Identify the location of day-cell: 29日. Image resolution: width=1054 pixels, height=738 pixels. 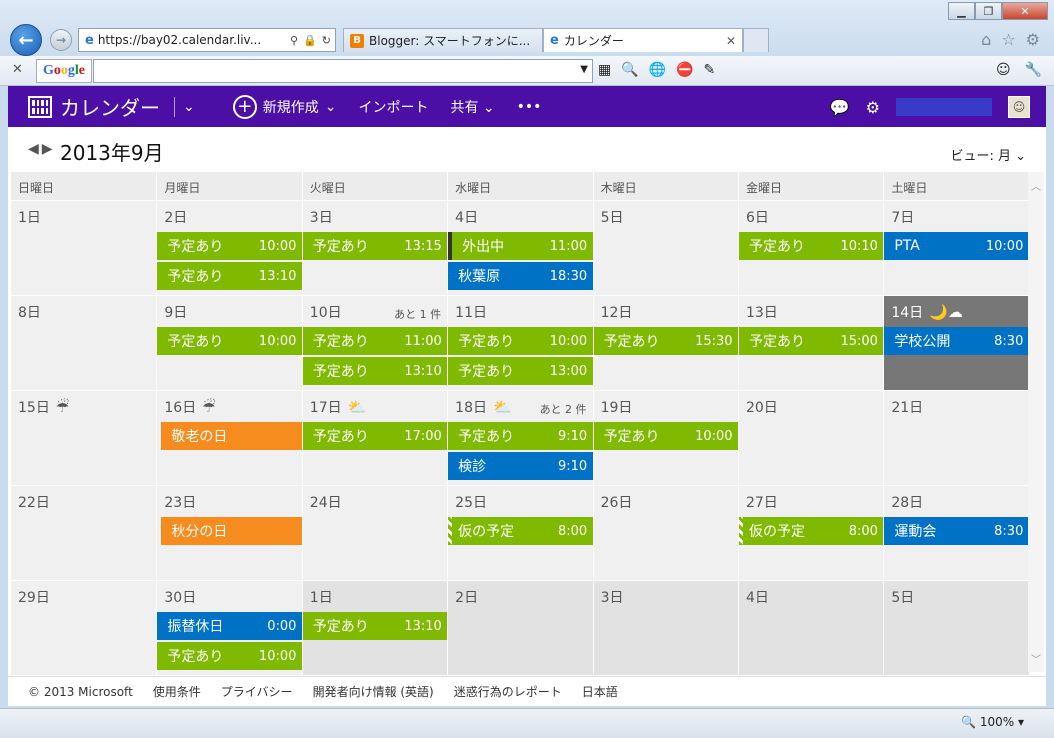
(84, 628).